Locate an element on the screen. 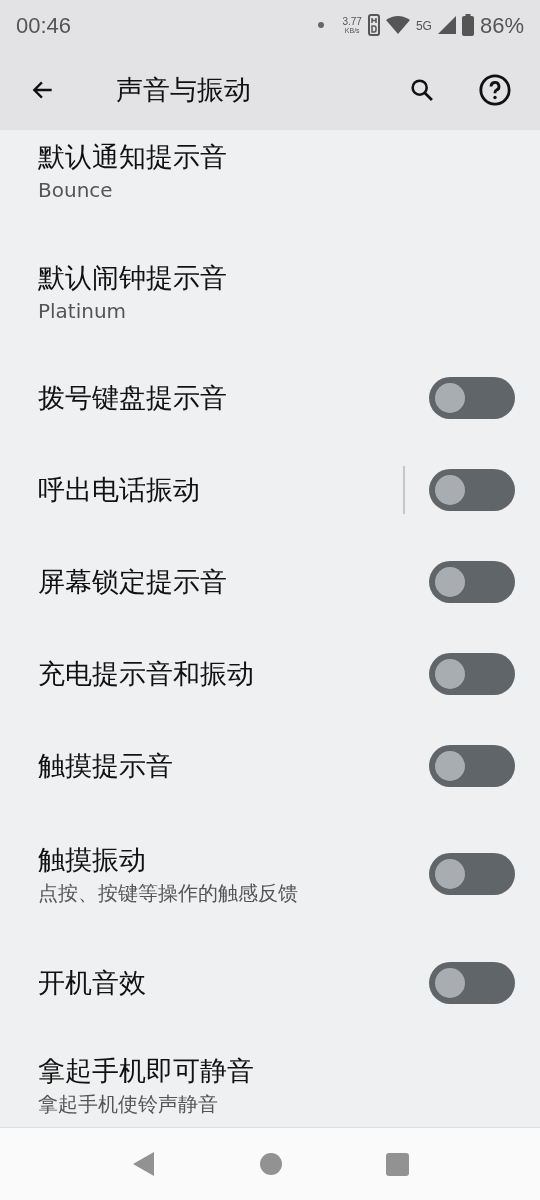 Image resolution: width=540 pixels, height=1200 pixels. setting-title: 呼出电话振动 is located at coordinates (119, 490).